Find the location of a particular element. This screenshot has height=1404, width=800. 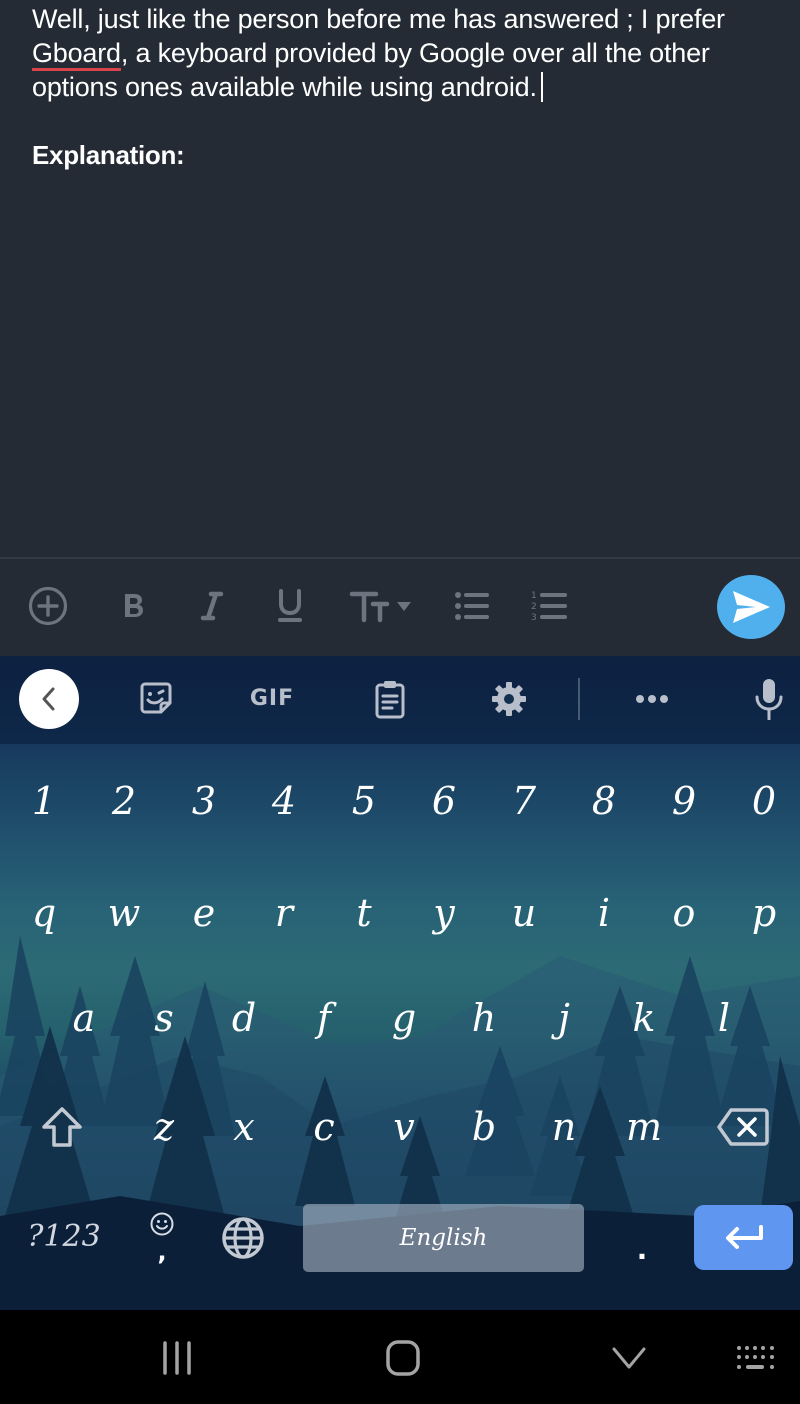

key-b: b is located at coordinates (484, 1127).